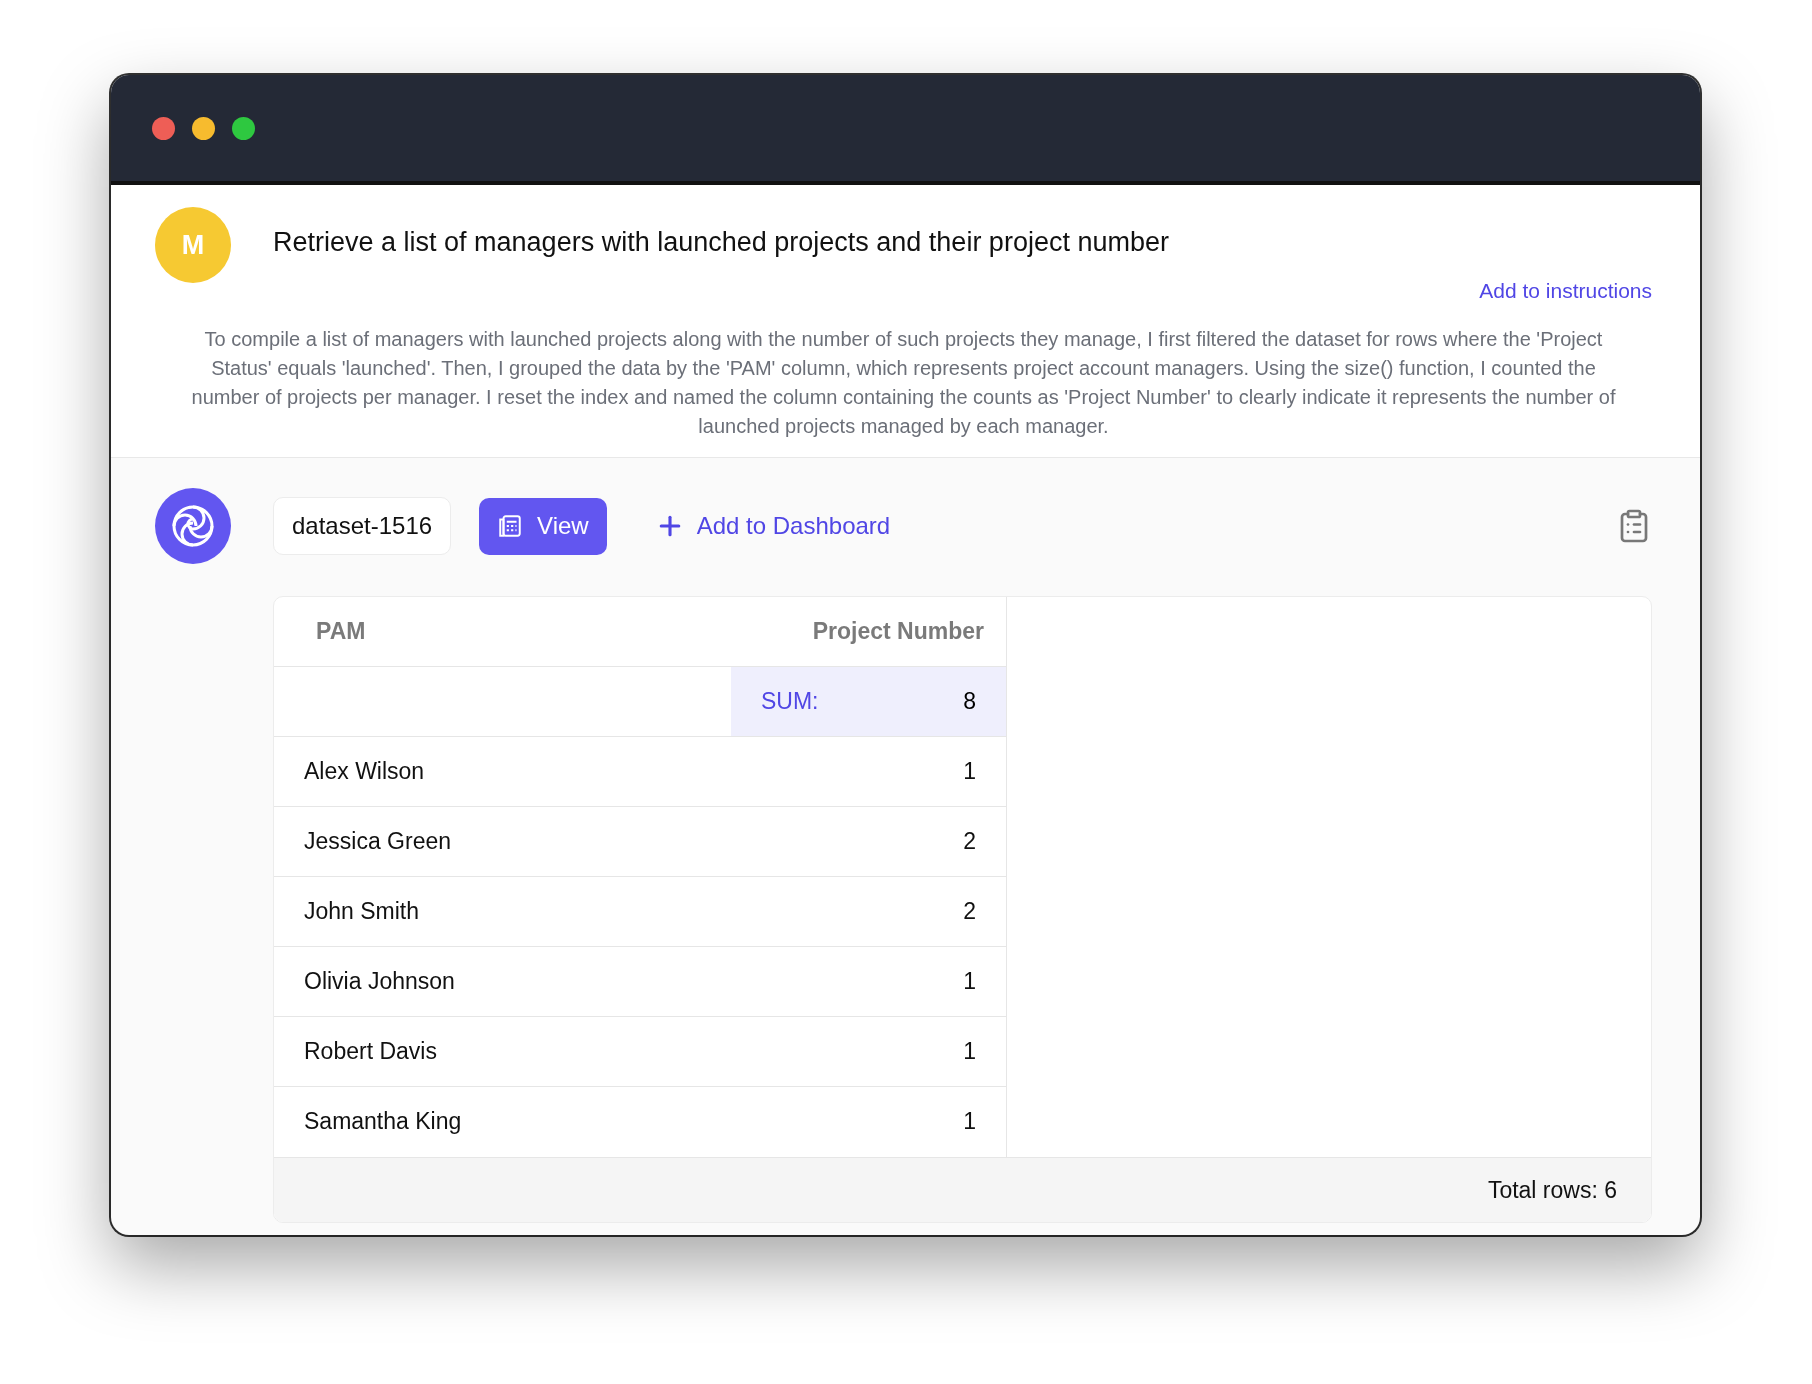 This screenshot has width=1812, height=1384. What do you see at coordinates (898, 631) in the screenshot?
I see `column-header: Project Number` at bounding box center [898, 631].